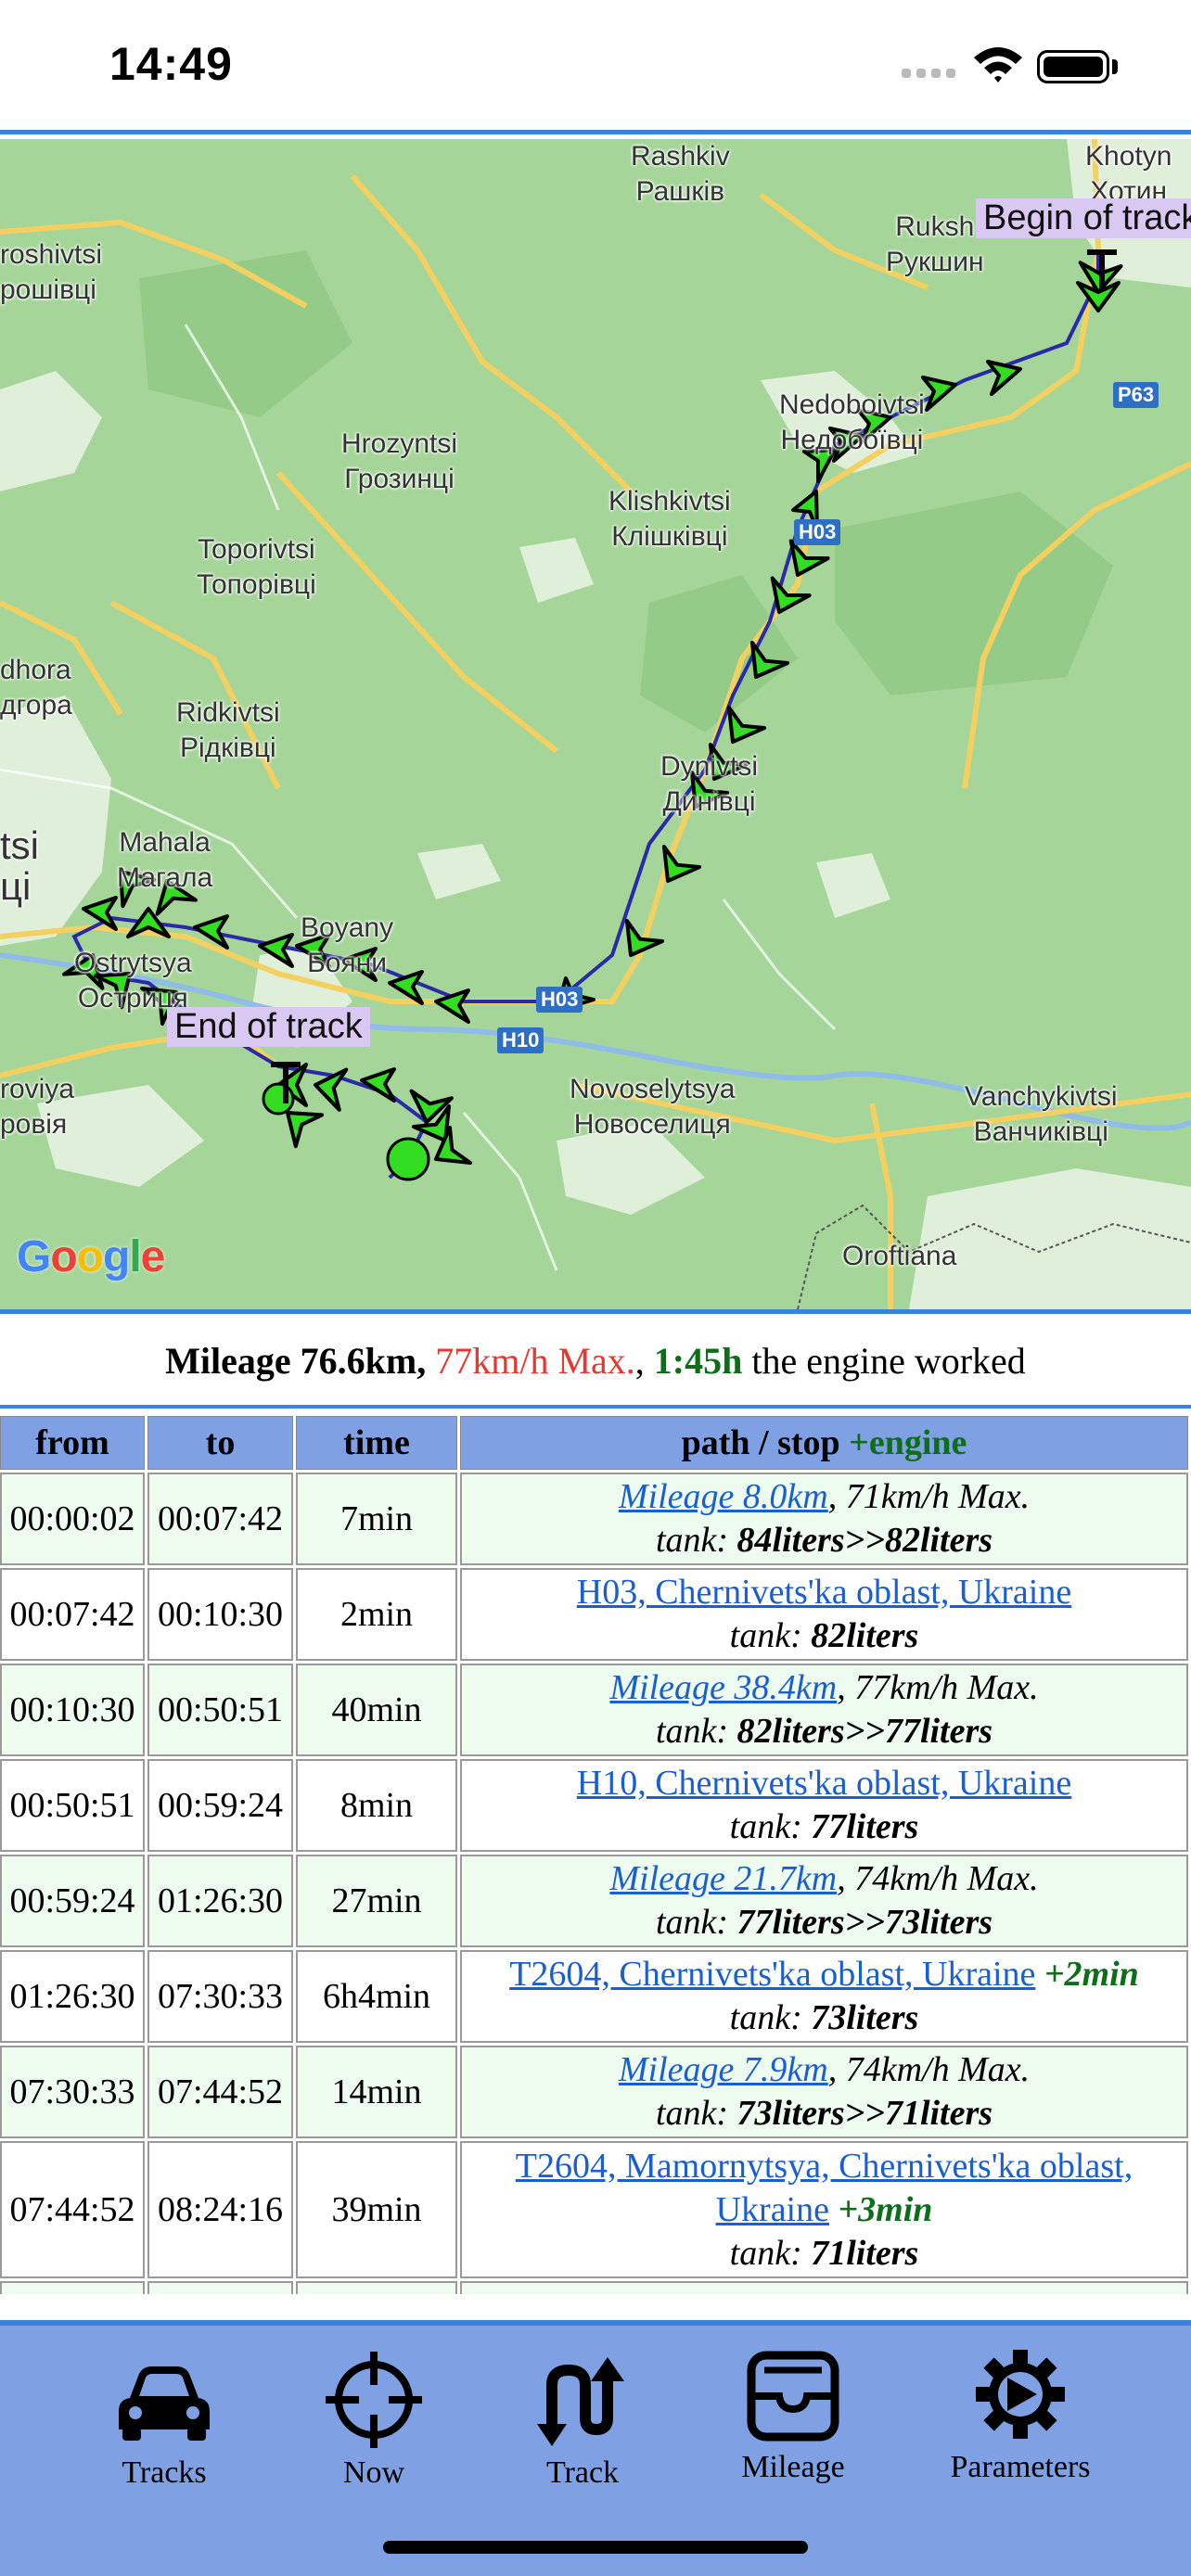 The image size is (1191, 2576). I want to click on path-link: H10, Chernivets'ka oblast, Ukraine, so click(824, 1783).